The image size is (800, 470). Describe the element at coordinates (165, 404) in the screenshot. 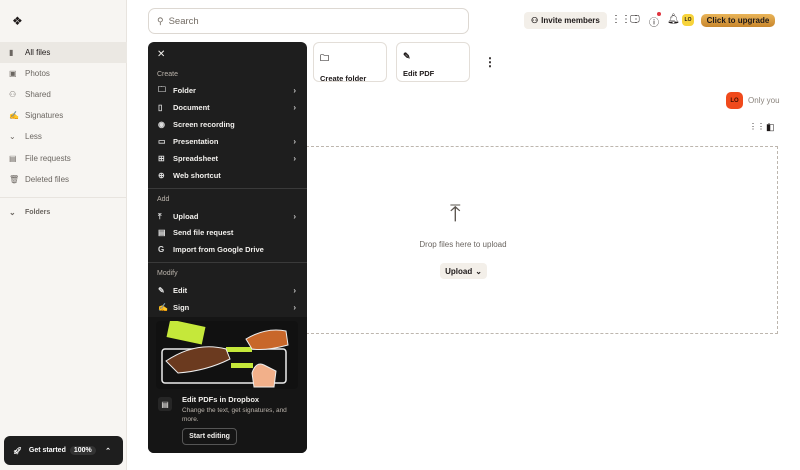

I see `pdf-icon: ▤` at that location.